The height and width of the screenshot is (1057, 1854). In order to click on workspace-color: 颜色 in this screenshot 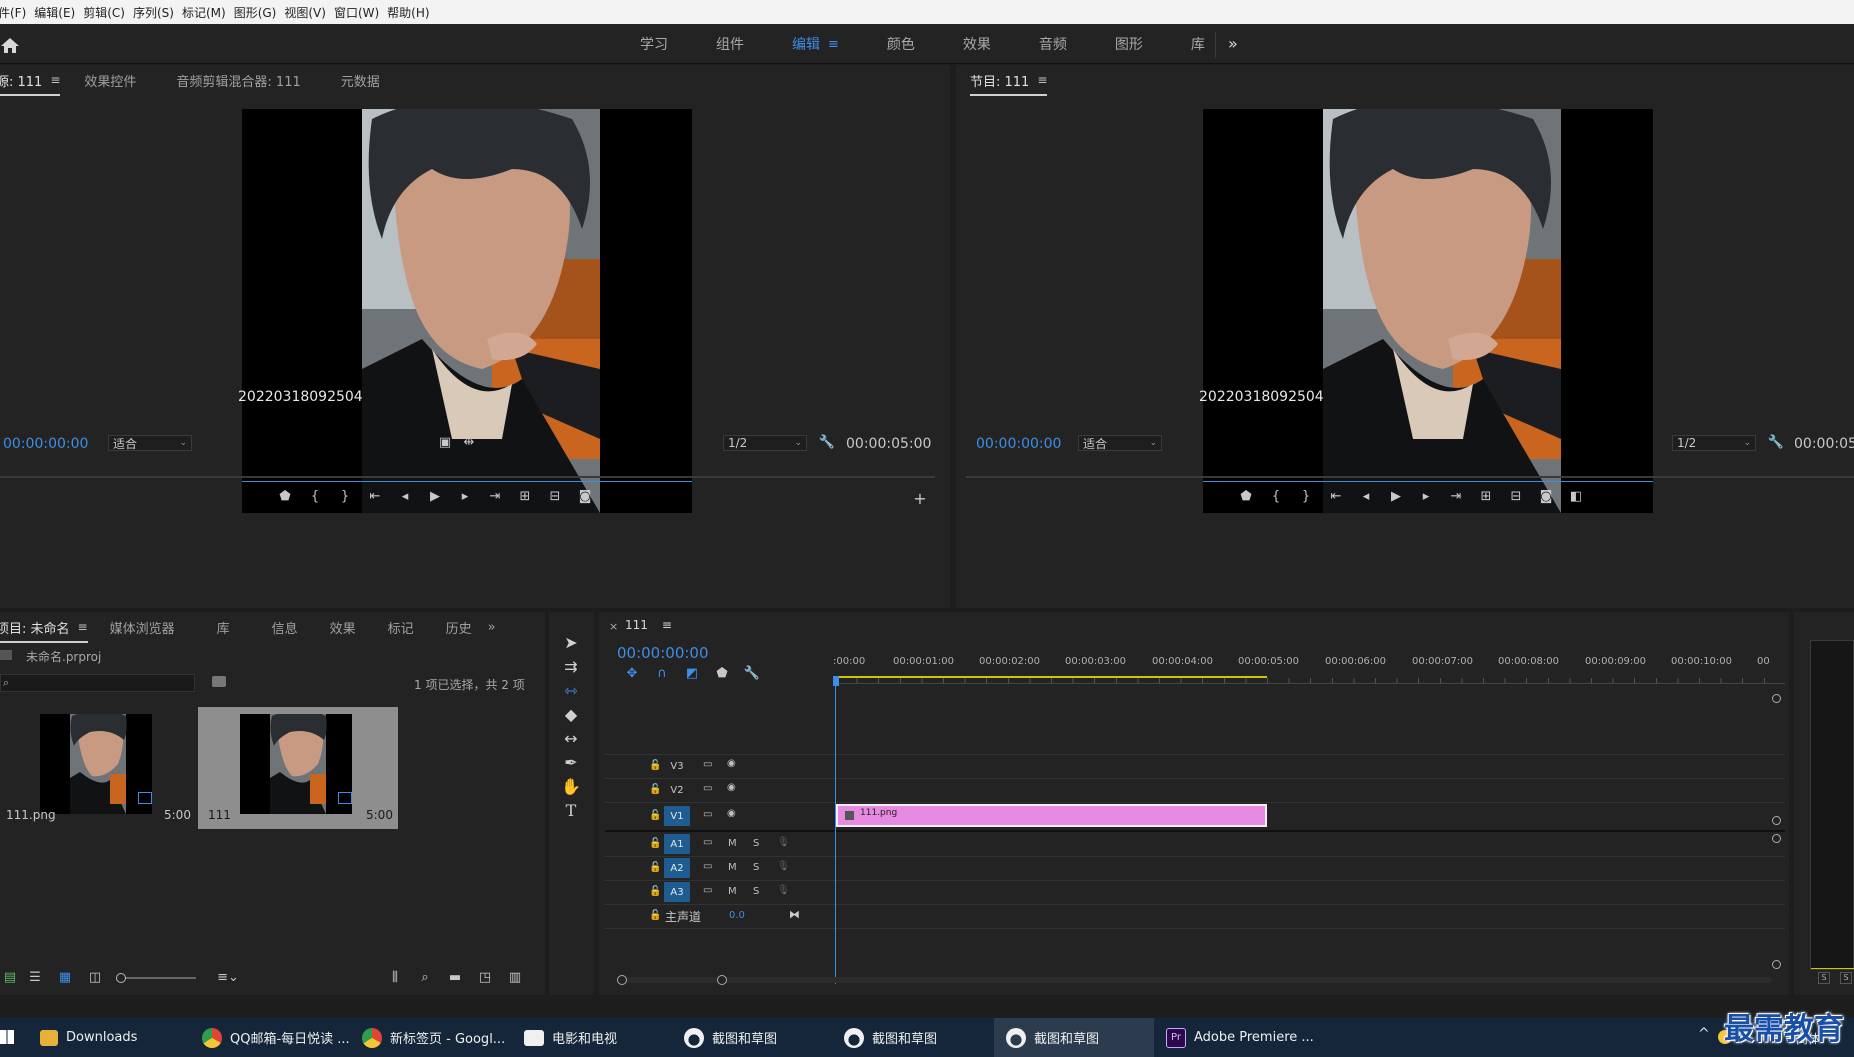, I will do `click(901, 44)`.